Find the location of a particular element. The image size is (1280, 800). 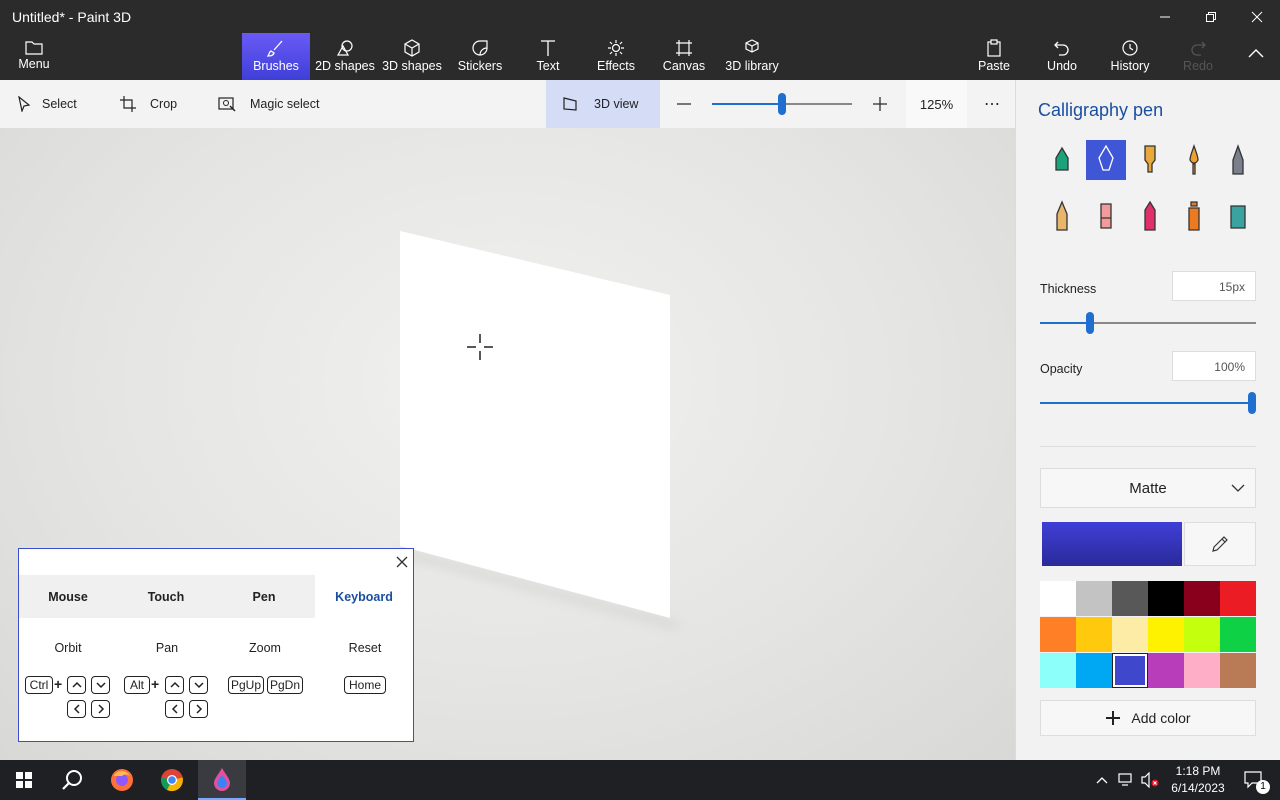

chrome-taskbar-button is located at coordinates (172, 780).